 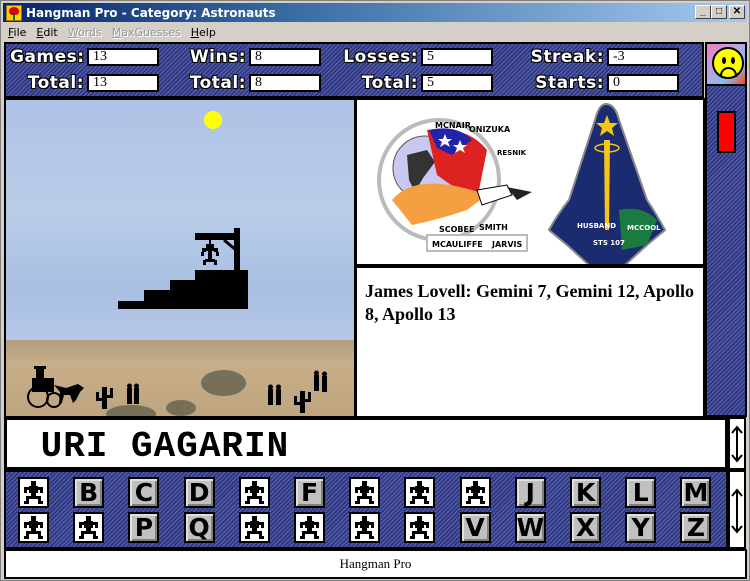 What do you see at coordinates (726, 251) in the screenshot?
I see `guess-meter-panel` at bounding box center [726, 251].